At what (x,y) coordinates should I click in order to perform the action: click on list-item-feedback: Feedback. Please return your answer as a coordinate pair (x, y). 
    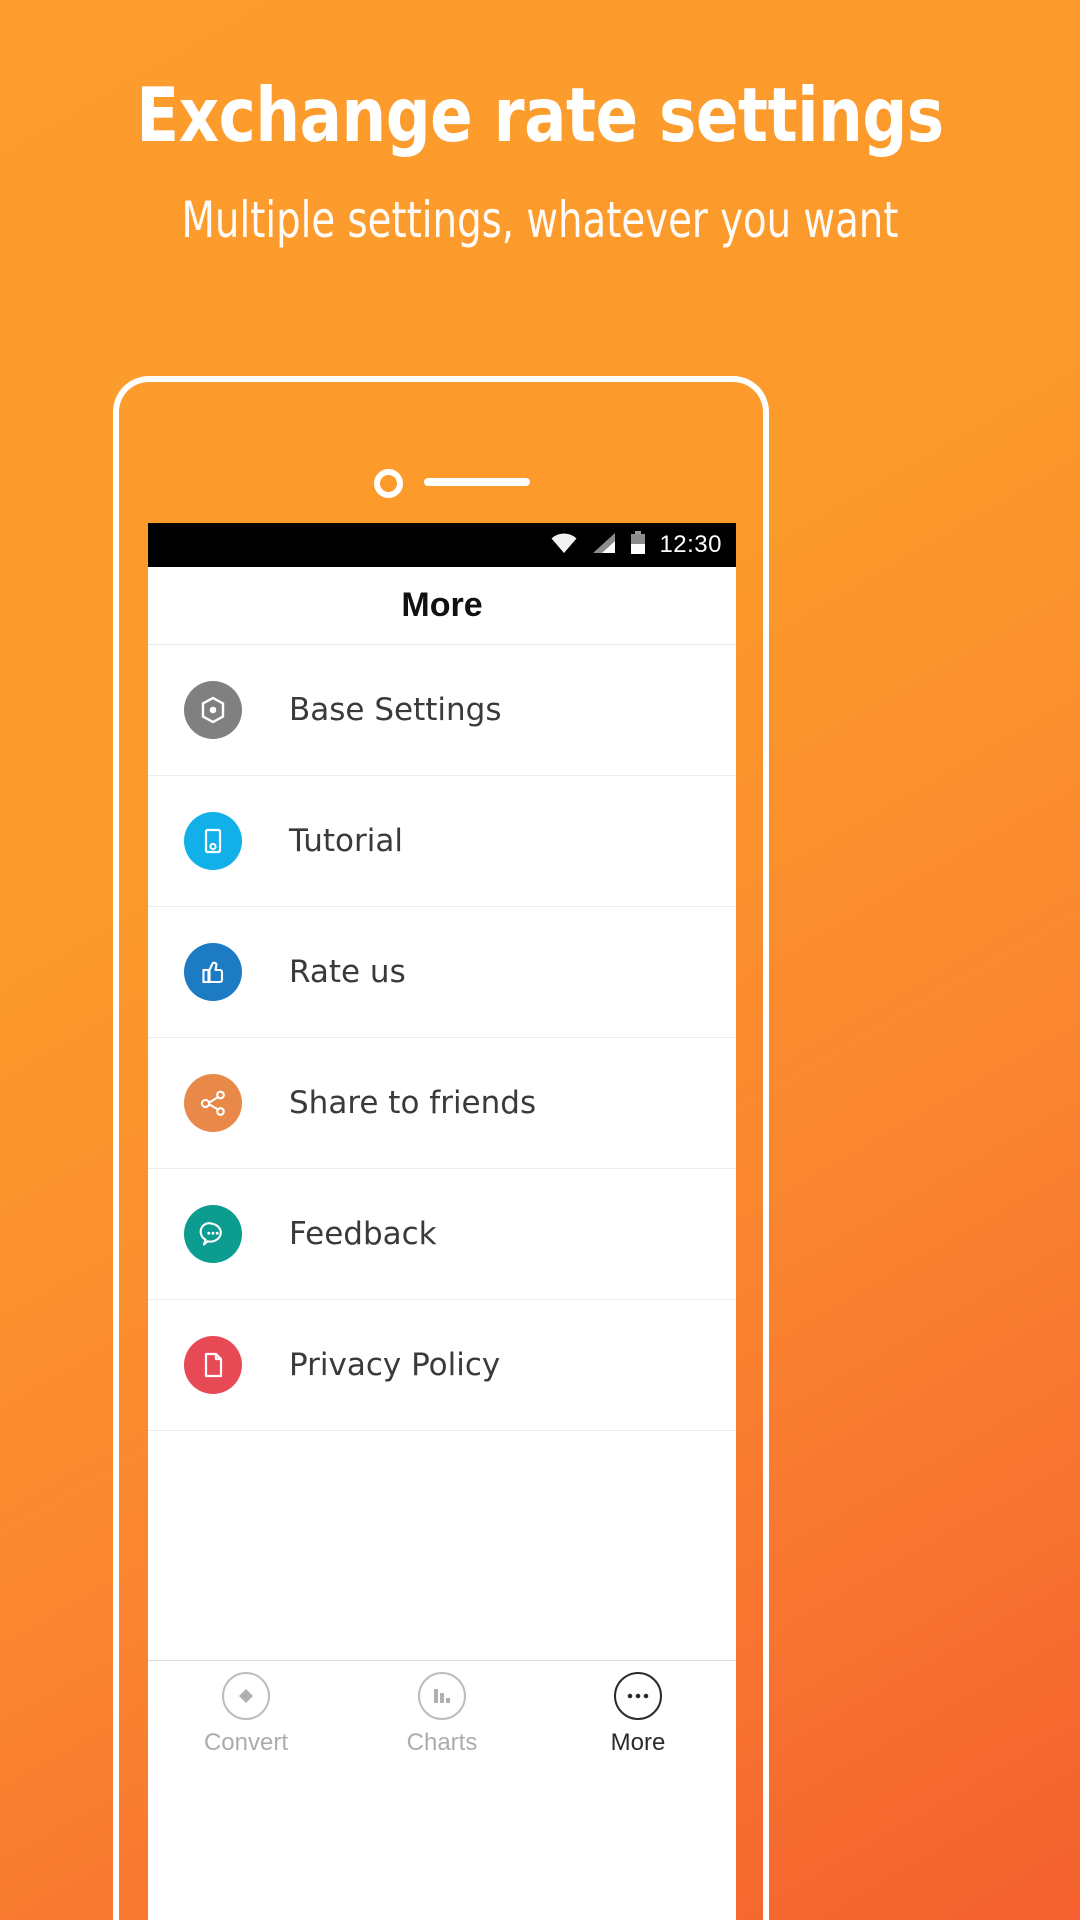
    Looking at the image, I should click on (442, 1234).